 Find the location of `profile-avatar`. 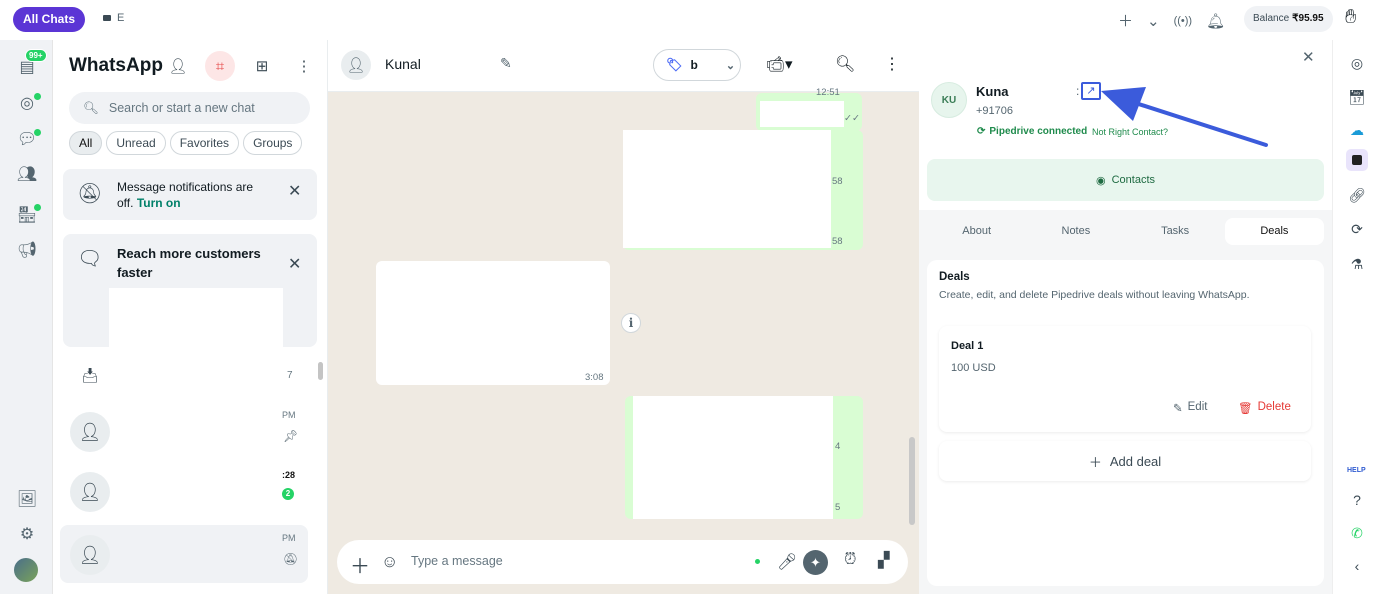

profile-avatar is located at coordinates (26, 570).